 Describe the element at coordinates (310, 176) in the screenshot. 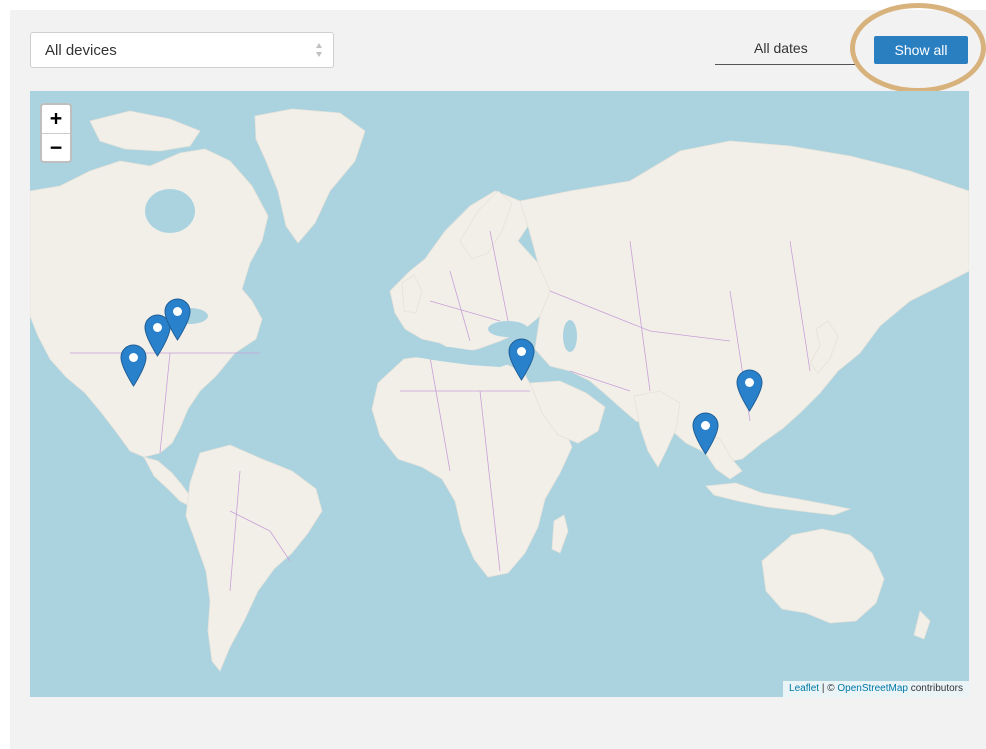

I see `greenland-land` at that location.